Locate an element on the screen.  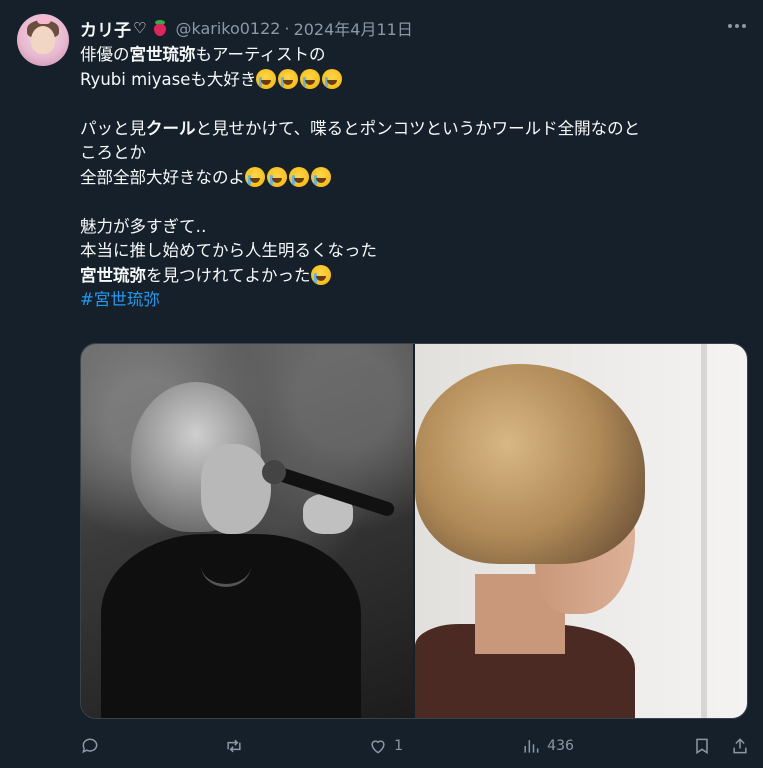
share-icon is located at coordinates (740, 746).